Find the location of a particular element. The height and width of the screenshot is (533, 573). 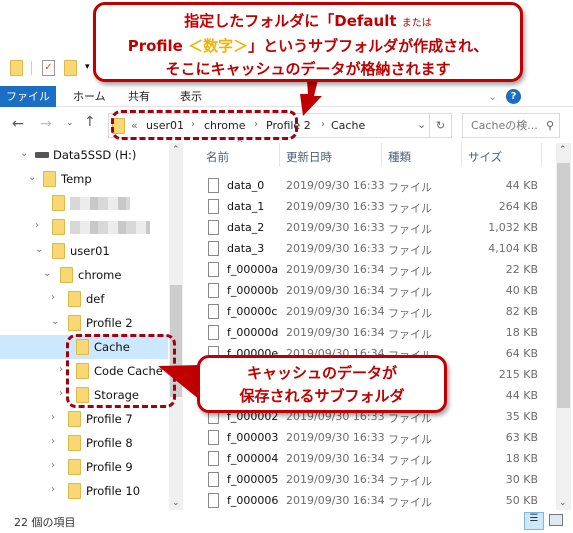

callout-side-line1: キャッシュのデータが is located at coordinates (321, 373).